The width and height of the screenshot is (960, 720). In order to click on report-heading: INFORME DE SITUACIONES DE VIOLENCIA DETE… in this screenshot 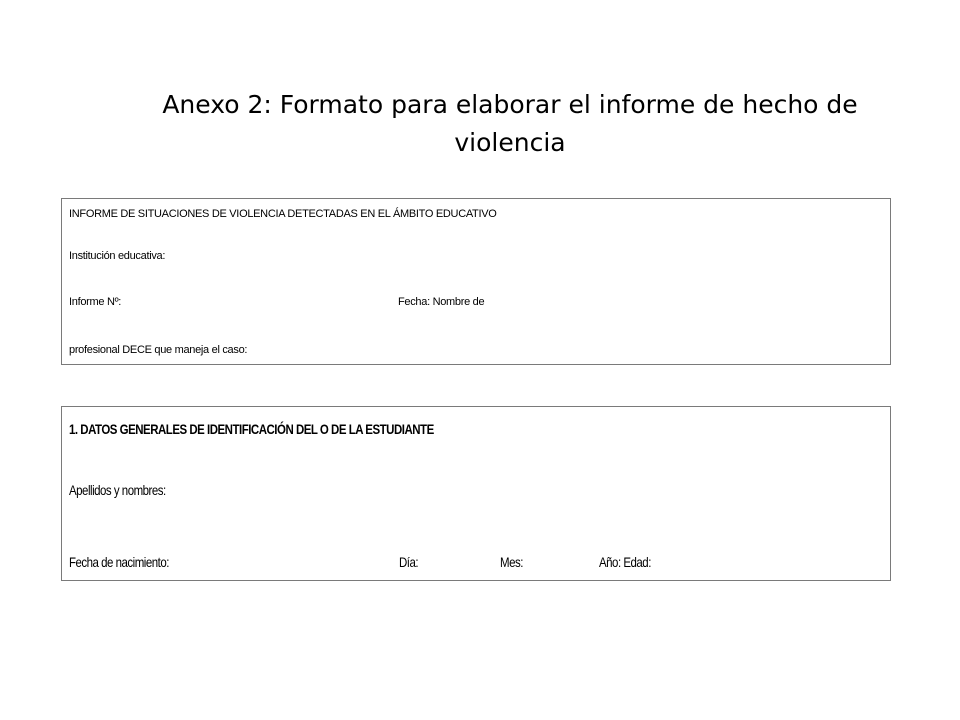, I will do `click(283, 214)`.